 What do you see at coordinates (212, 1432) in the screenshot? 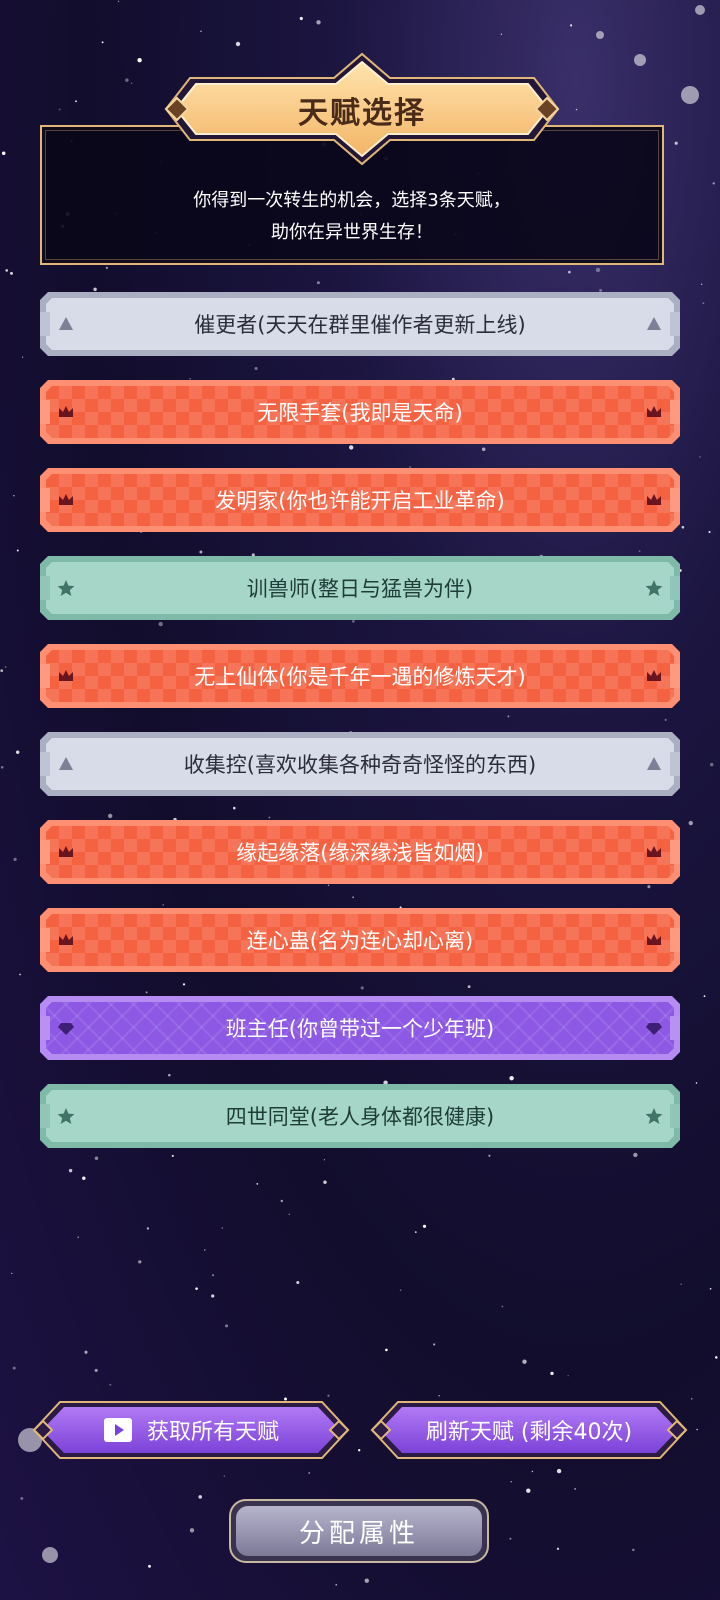
I see `get-all-talents-label: 获取所有天赋` at bounding box center [212, 1432].